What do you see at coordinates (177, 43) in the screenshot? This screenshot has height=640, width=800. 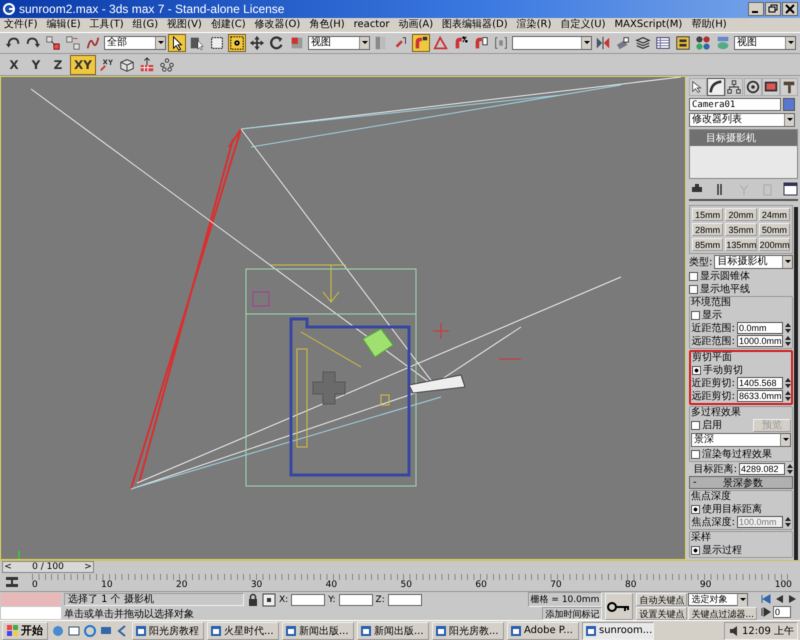 I see `cursor-icon` at bounding box center [177, 43].